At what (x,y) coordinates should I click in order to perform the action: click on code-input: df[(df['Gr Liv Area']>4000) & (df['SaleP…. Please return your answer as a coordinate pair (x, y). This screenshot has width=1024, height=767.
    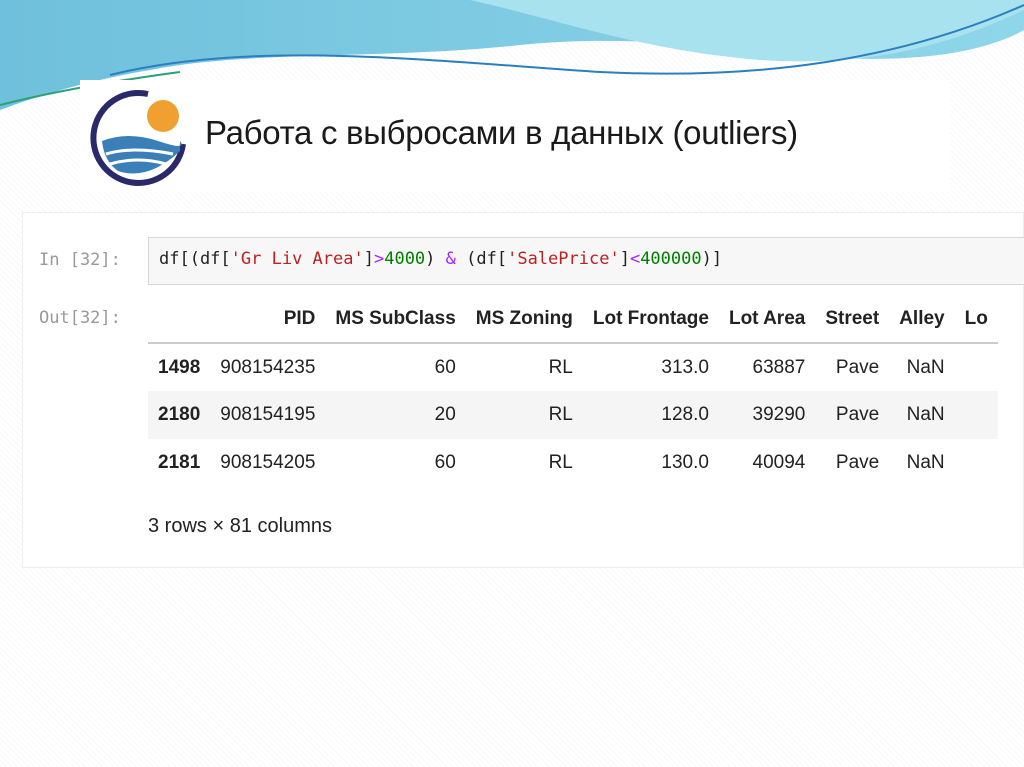
    Looking at the image, I should click on (586, 261).